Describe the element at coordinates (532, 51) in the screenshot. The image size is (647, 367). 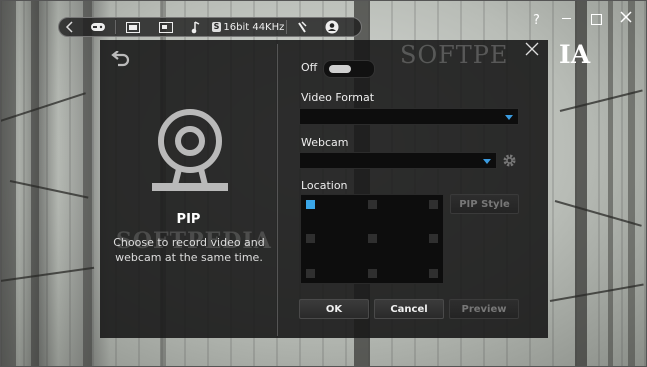
I see `close-panel-icon` at that location.